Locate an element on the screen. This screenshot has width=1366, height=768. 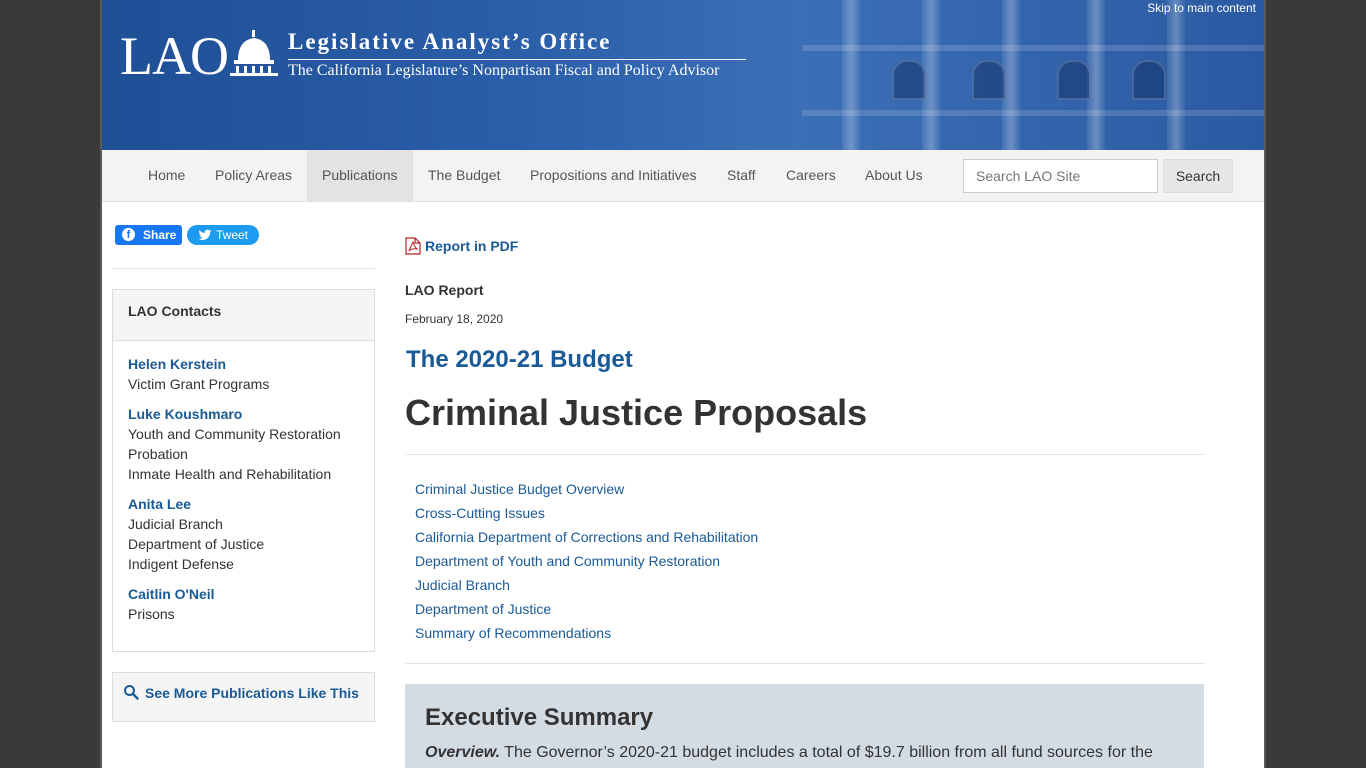
contact-item: Helen Kerstein Victim Grant Programs is located at coordinates (243, 374).